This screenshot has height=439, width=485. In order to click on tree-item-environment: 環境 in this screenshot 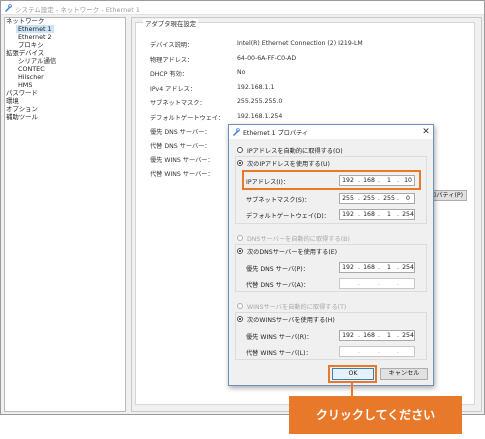, I will do `click(12, 101)`.